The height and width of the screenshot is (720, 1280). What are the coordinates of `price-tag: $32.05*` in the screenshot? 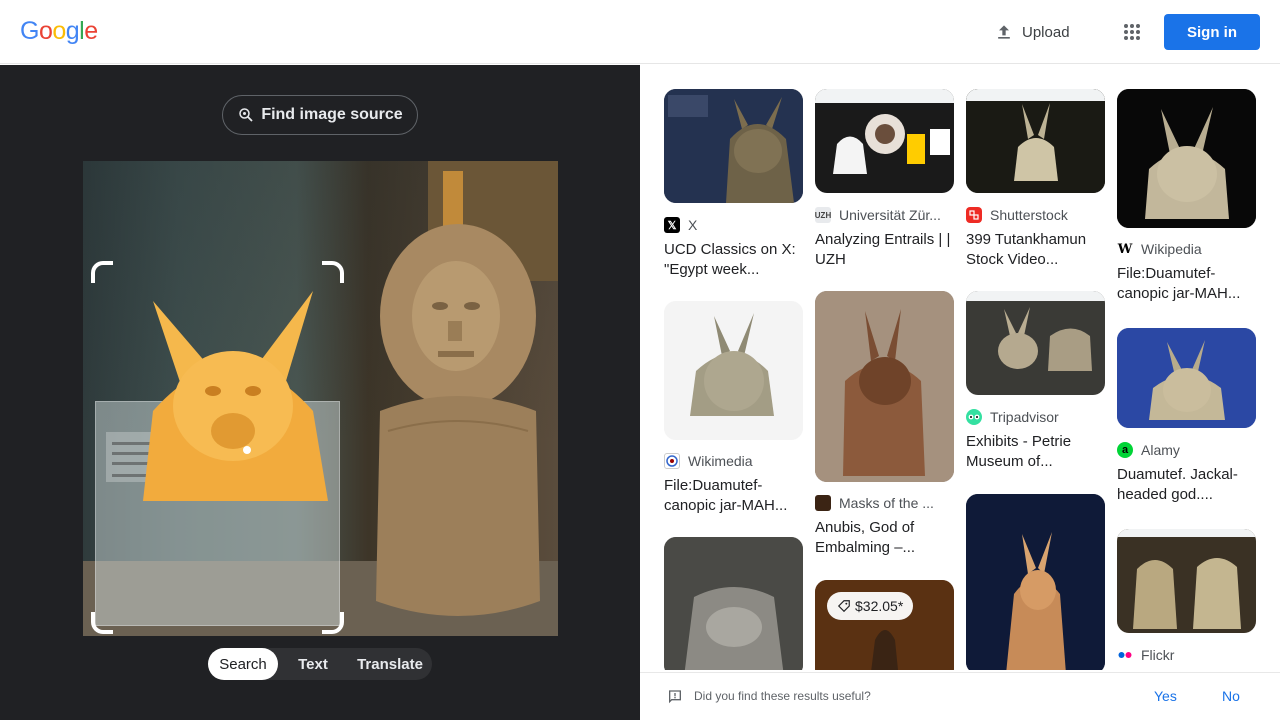 It's located at (870, 606).